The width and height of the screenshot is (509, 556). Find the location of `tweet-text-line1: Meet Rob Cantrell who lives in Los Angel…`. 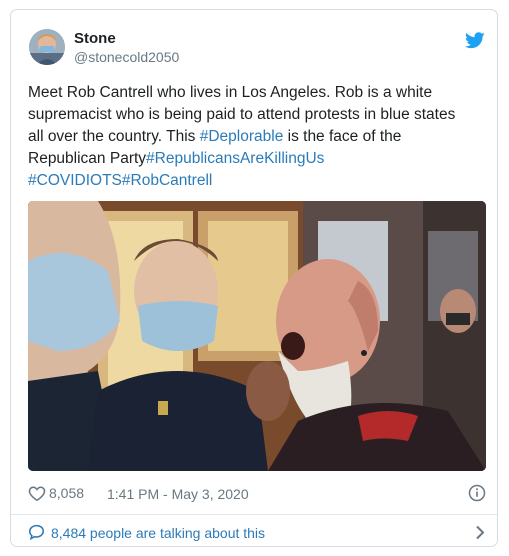

tweet-text-line1: Meet Rob Cantrell who lives in Los Angel… is located at coordinates (230, 92).